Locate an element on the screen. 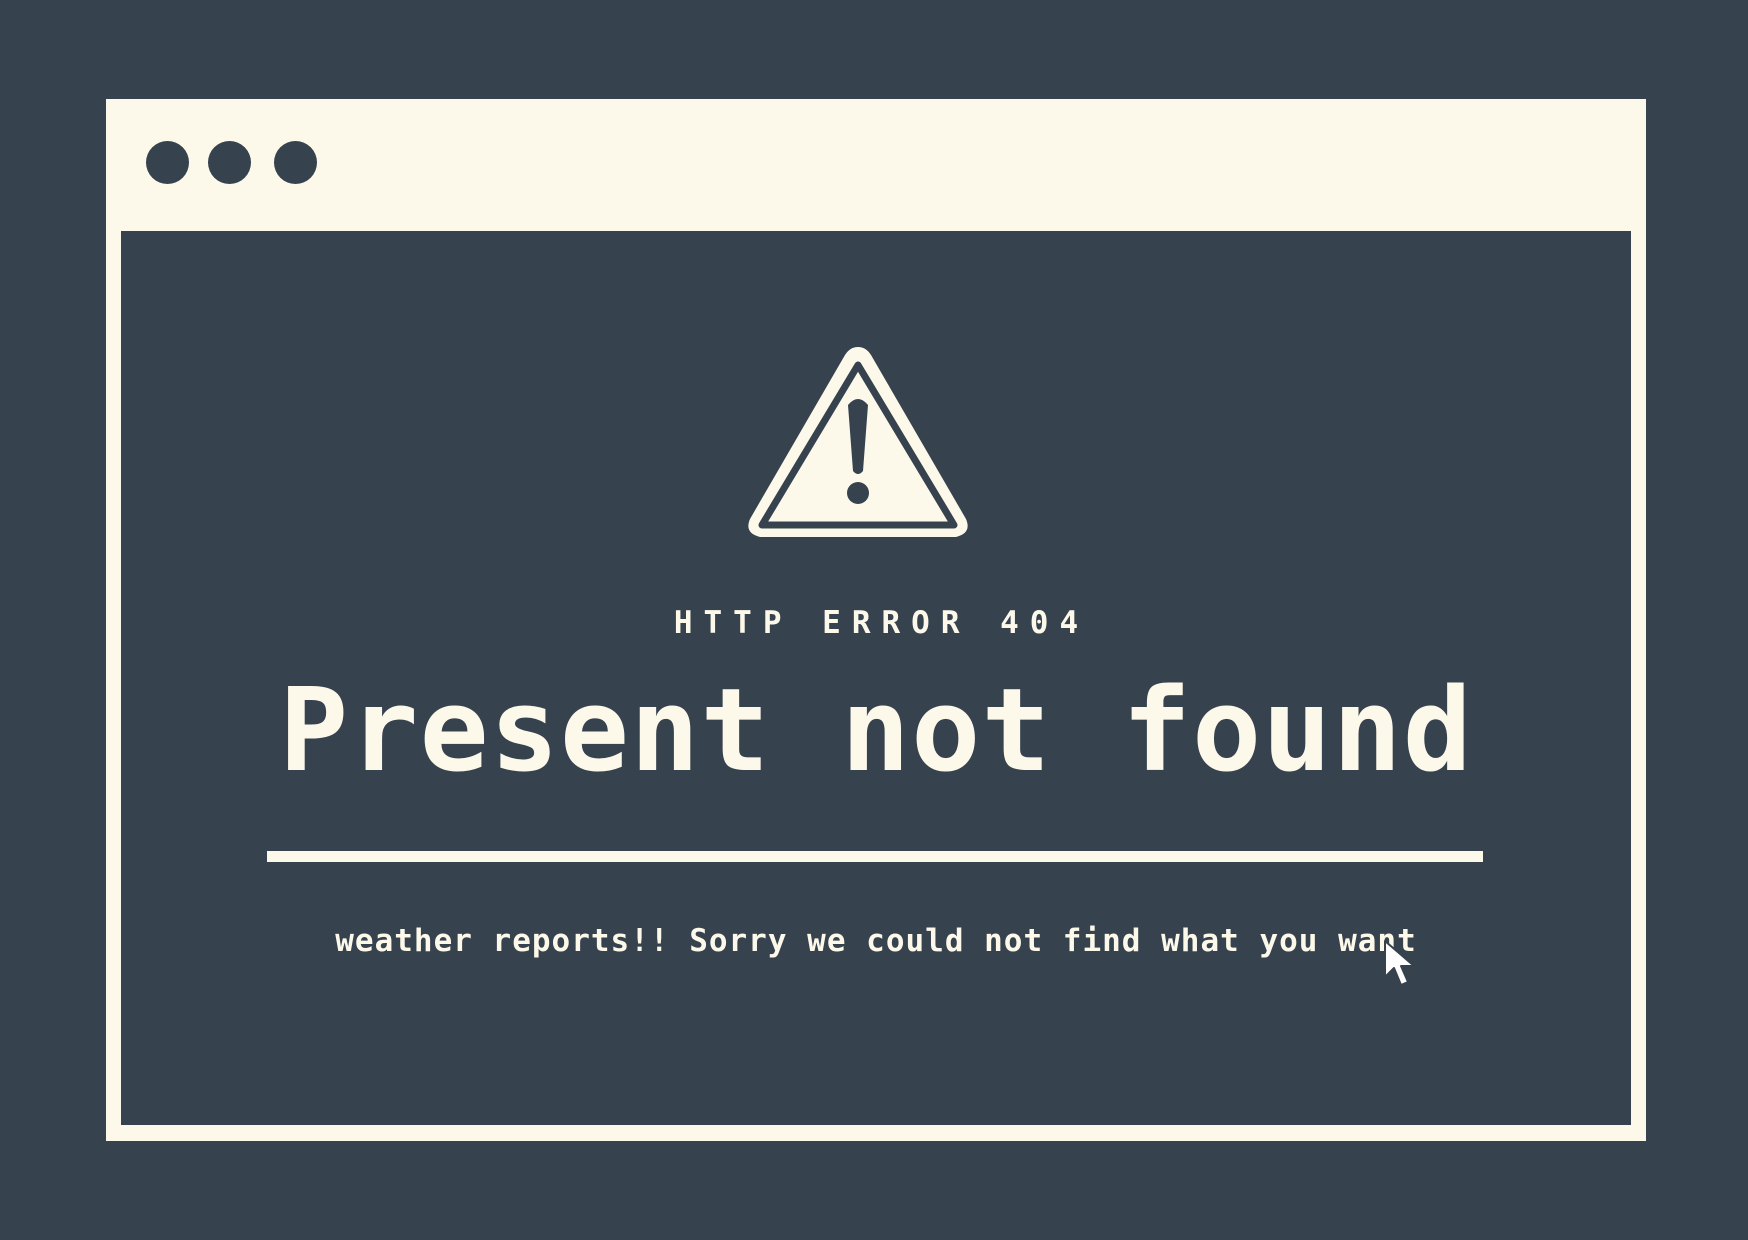 The width and height of the screenshot is (1748, 1240). divider-line is located at coordinates (875, 856).